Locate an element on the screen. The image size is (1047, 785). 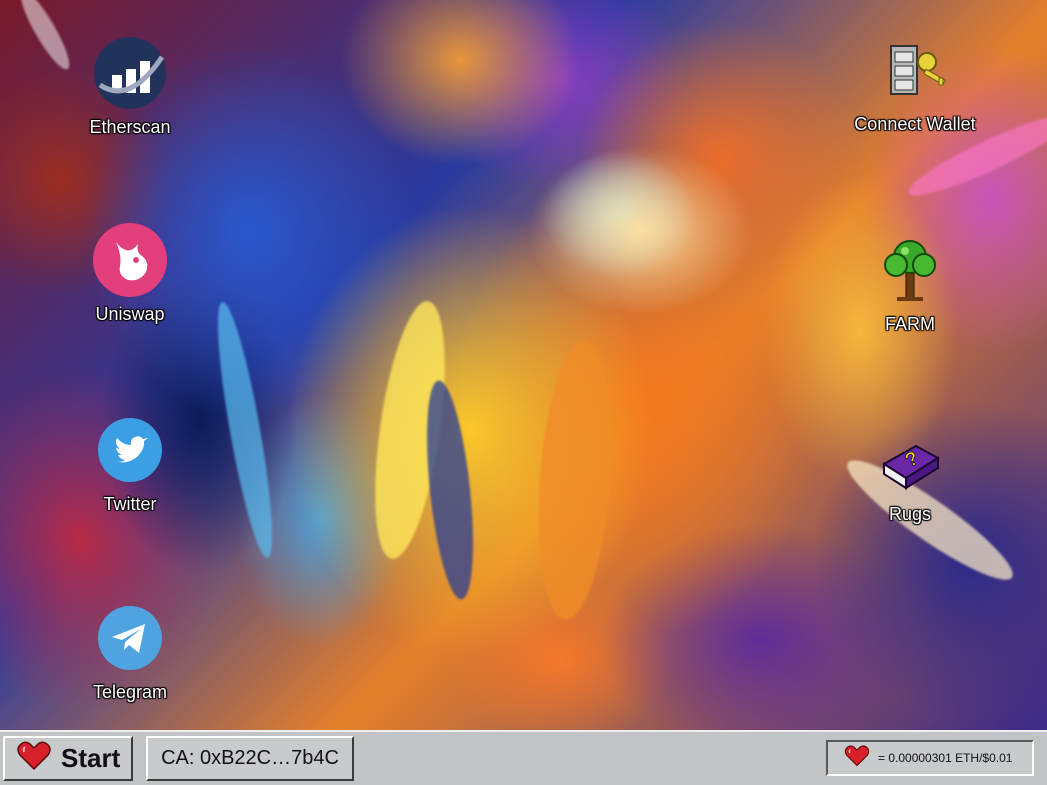
contract-address-label: CA: 0xB22C…7b4C is located at coordinates (250, 758).